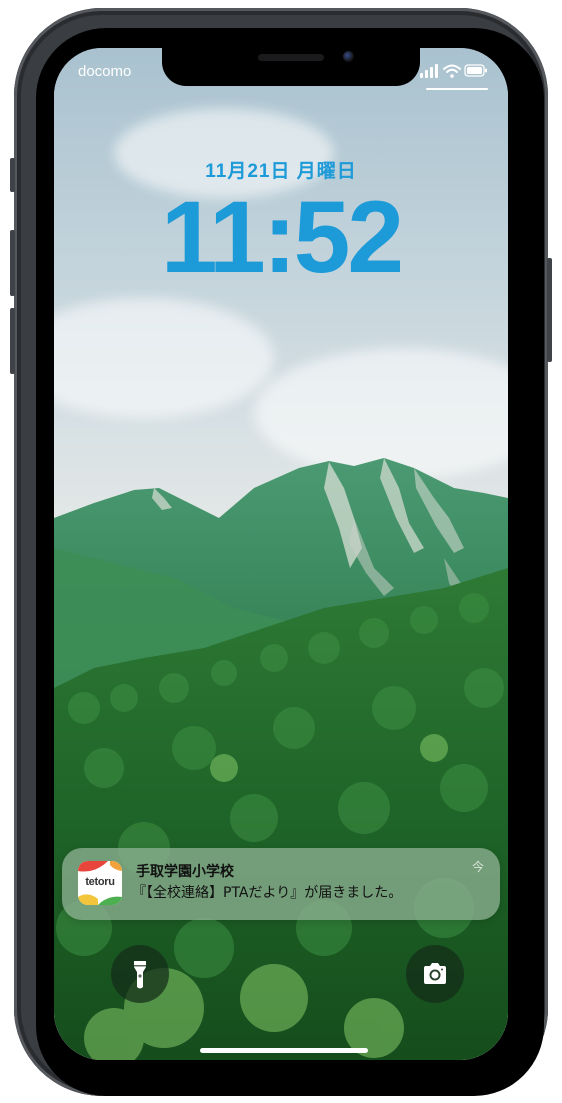  I want to click on volume-up-button, so click(12, 263).